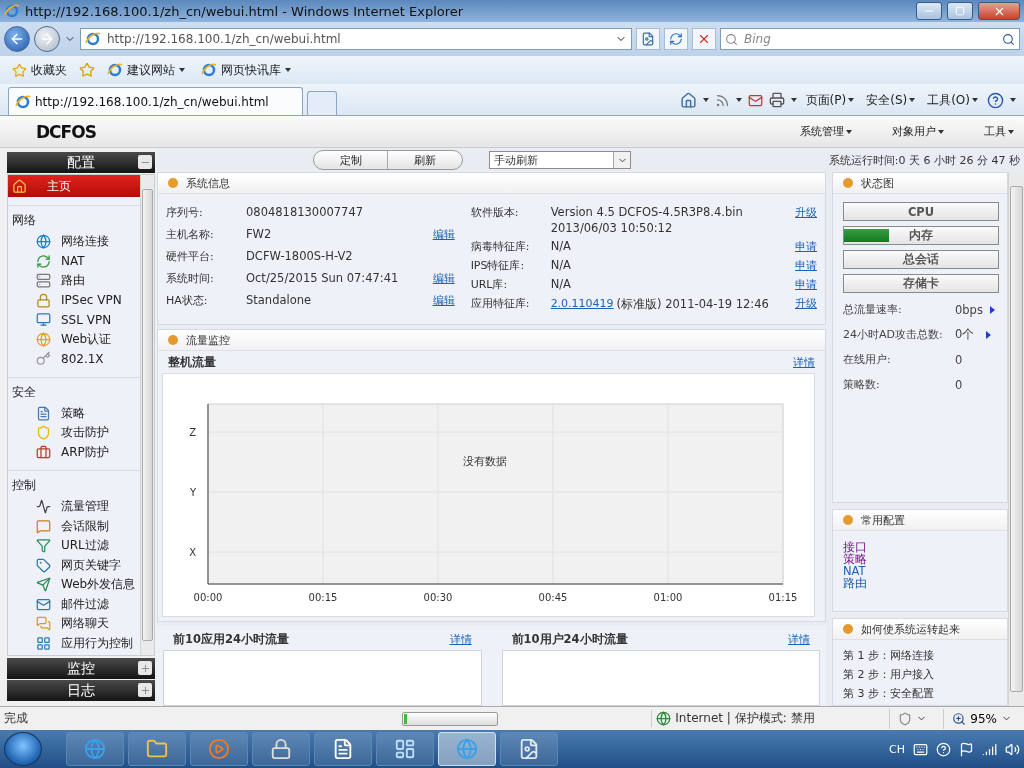  I want to click on nav-item: 邮件过滤, so click(74, 604).